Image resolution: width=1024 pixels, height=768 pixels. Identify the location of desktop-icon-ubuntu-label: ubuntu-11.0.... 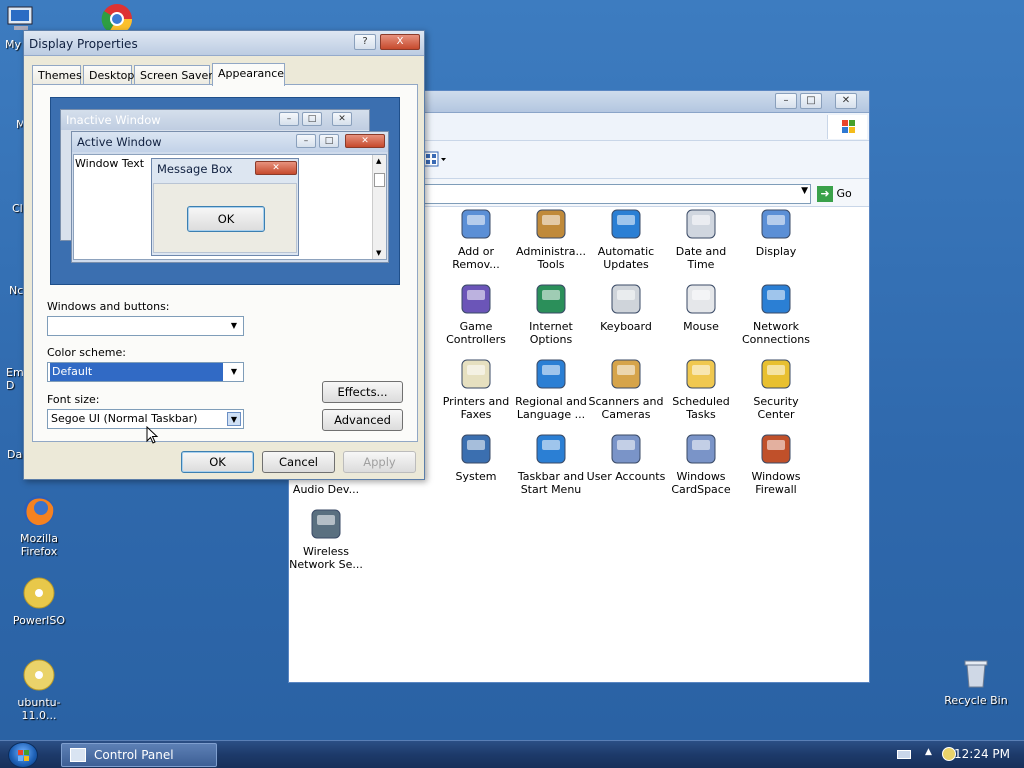
(39, 709).